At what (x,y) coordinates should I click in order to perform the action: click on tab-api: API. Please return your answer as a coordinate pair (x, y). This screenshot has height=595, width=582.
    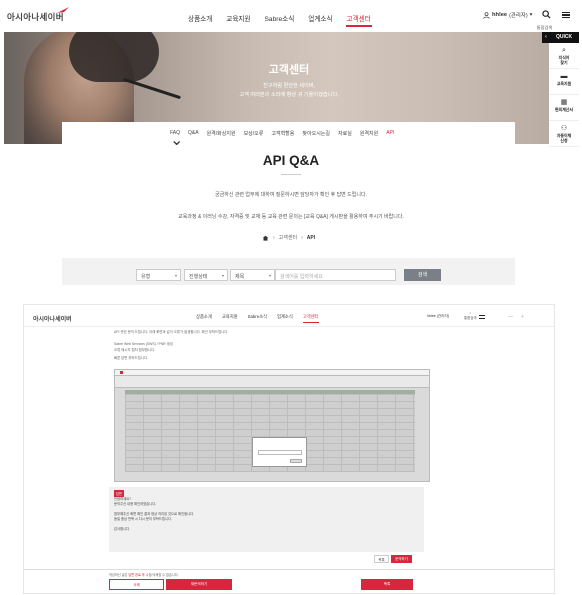
    Looking at the image, I should click on (390, 133).